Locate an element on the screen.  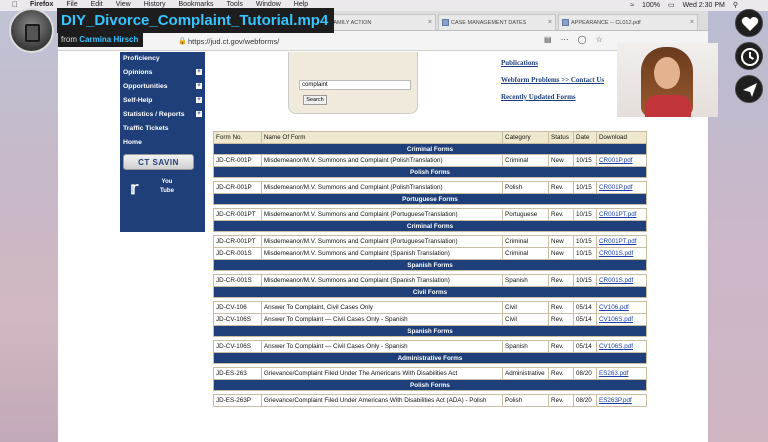
download-link: ES263P.pdf is located at coordinates (615, 400).